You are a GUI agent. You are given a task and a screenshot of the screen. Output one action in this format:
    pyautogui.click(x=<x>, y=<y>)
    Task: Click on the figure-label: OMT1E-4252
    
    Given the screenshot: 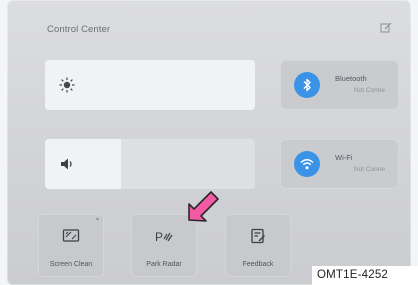 What is the action you would take?
    pyautogui.click(x=365, y=275)
    